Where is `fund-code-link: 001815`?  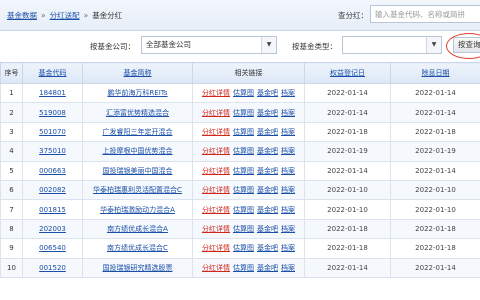
fund-code-link: 001815 is located at coordinates (52, 210).